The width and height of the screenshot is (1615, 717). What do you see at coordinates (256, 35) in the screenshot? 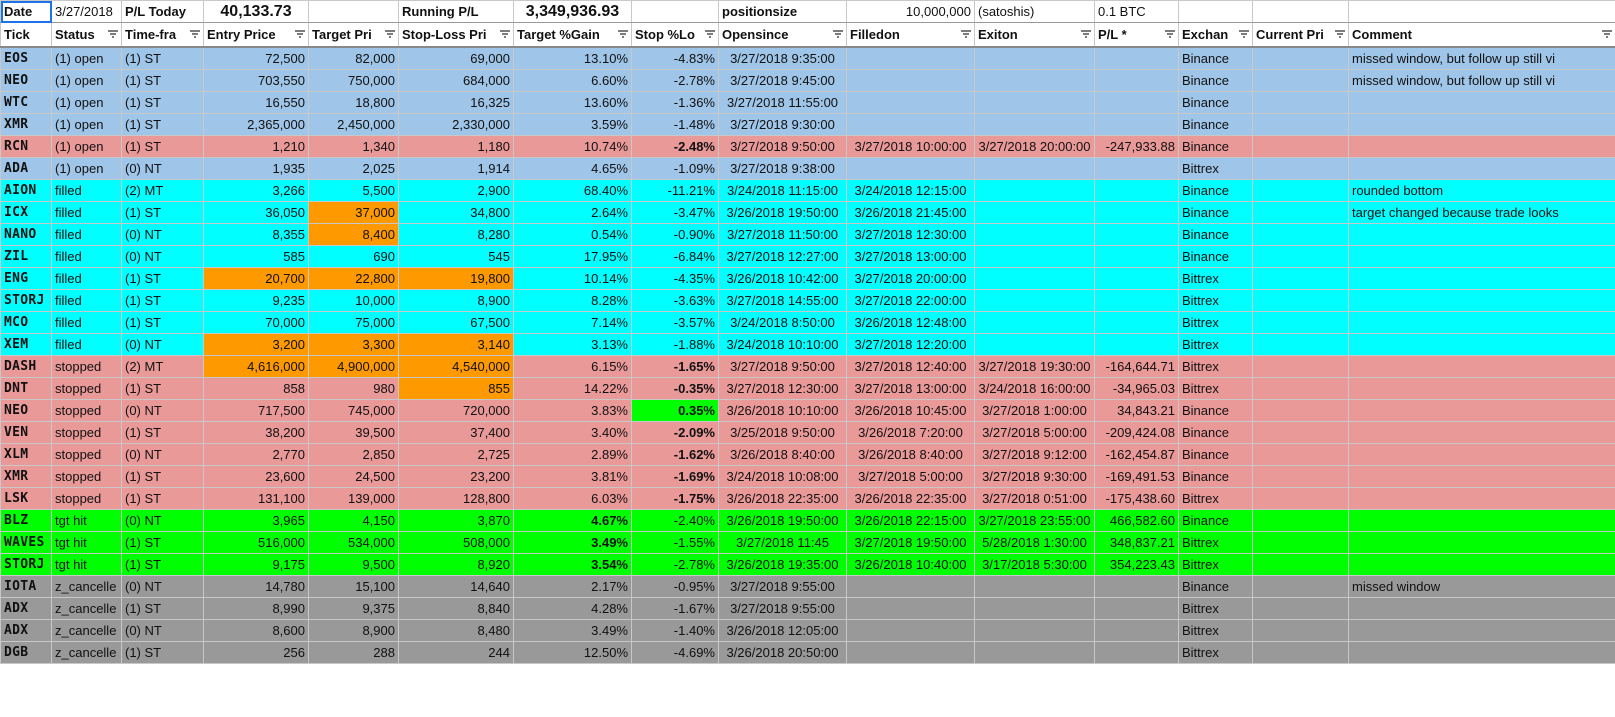
I see `header-entry-price: Entry Price` at bounding box center [256, 35].